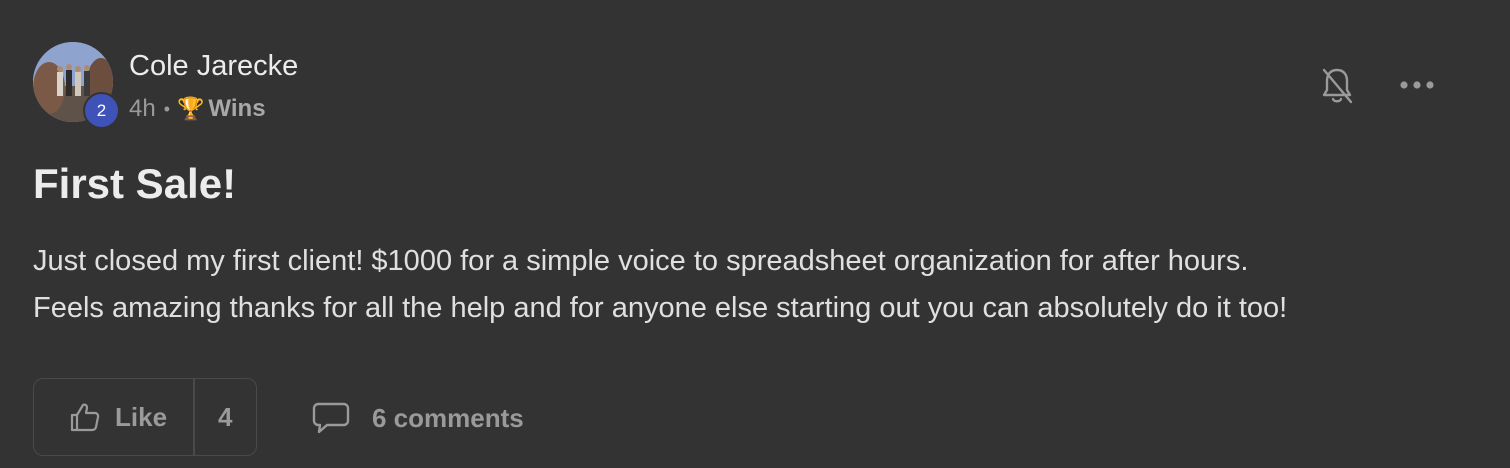 The image size is (1510, 468). Describe the element at coordinates (331, 418) in the screenshot. I see `comment-bubble-icon` at that location.